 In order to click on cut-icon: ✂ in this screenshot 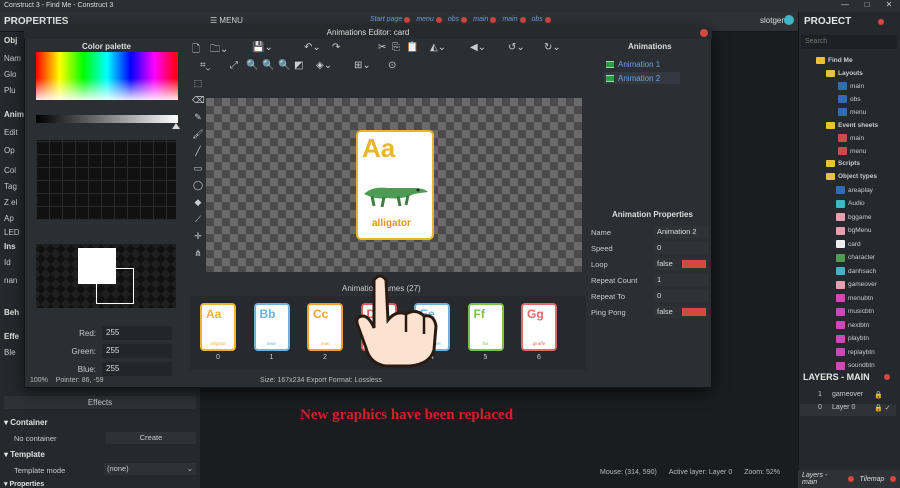, I will do `click(382, 47)`.